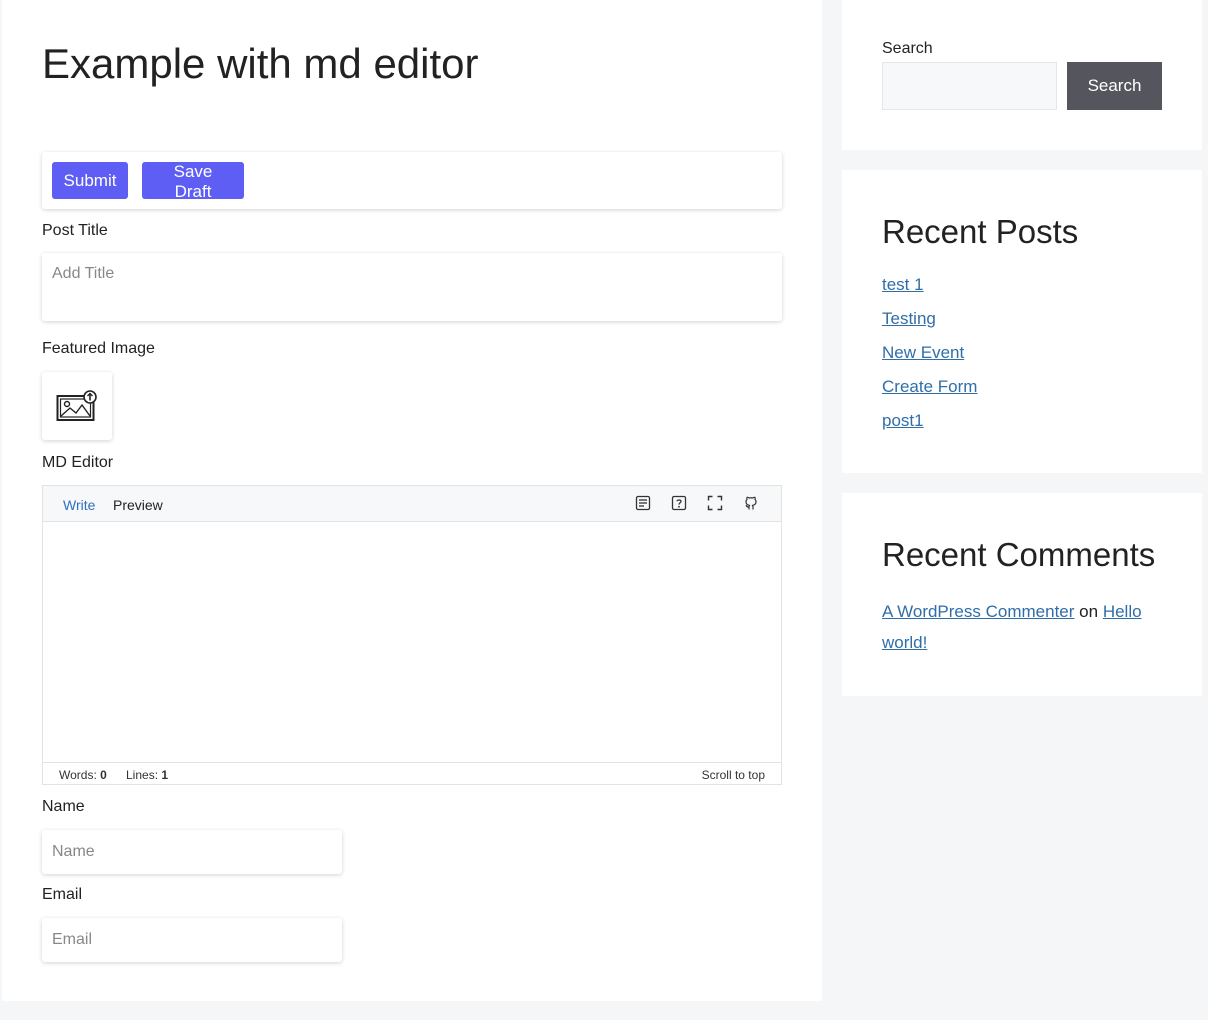  I want to click on md-editor-label: MD Editor, so click(78, 462).